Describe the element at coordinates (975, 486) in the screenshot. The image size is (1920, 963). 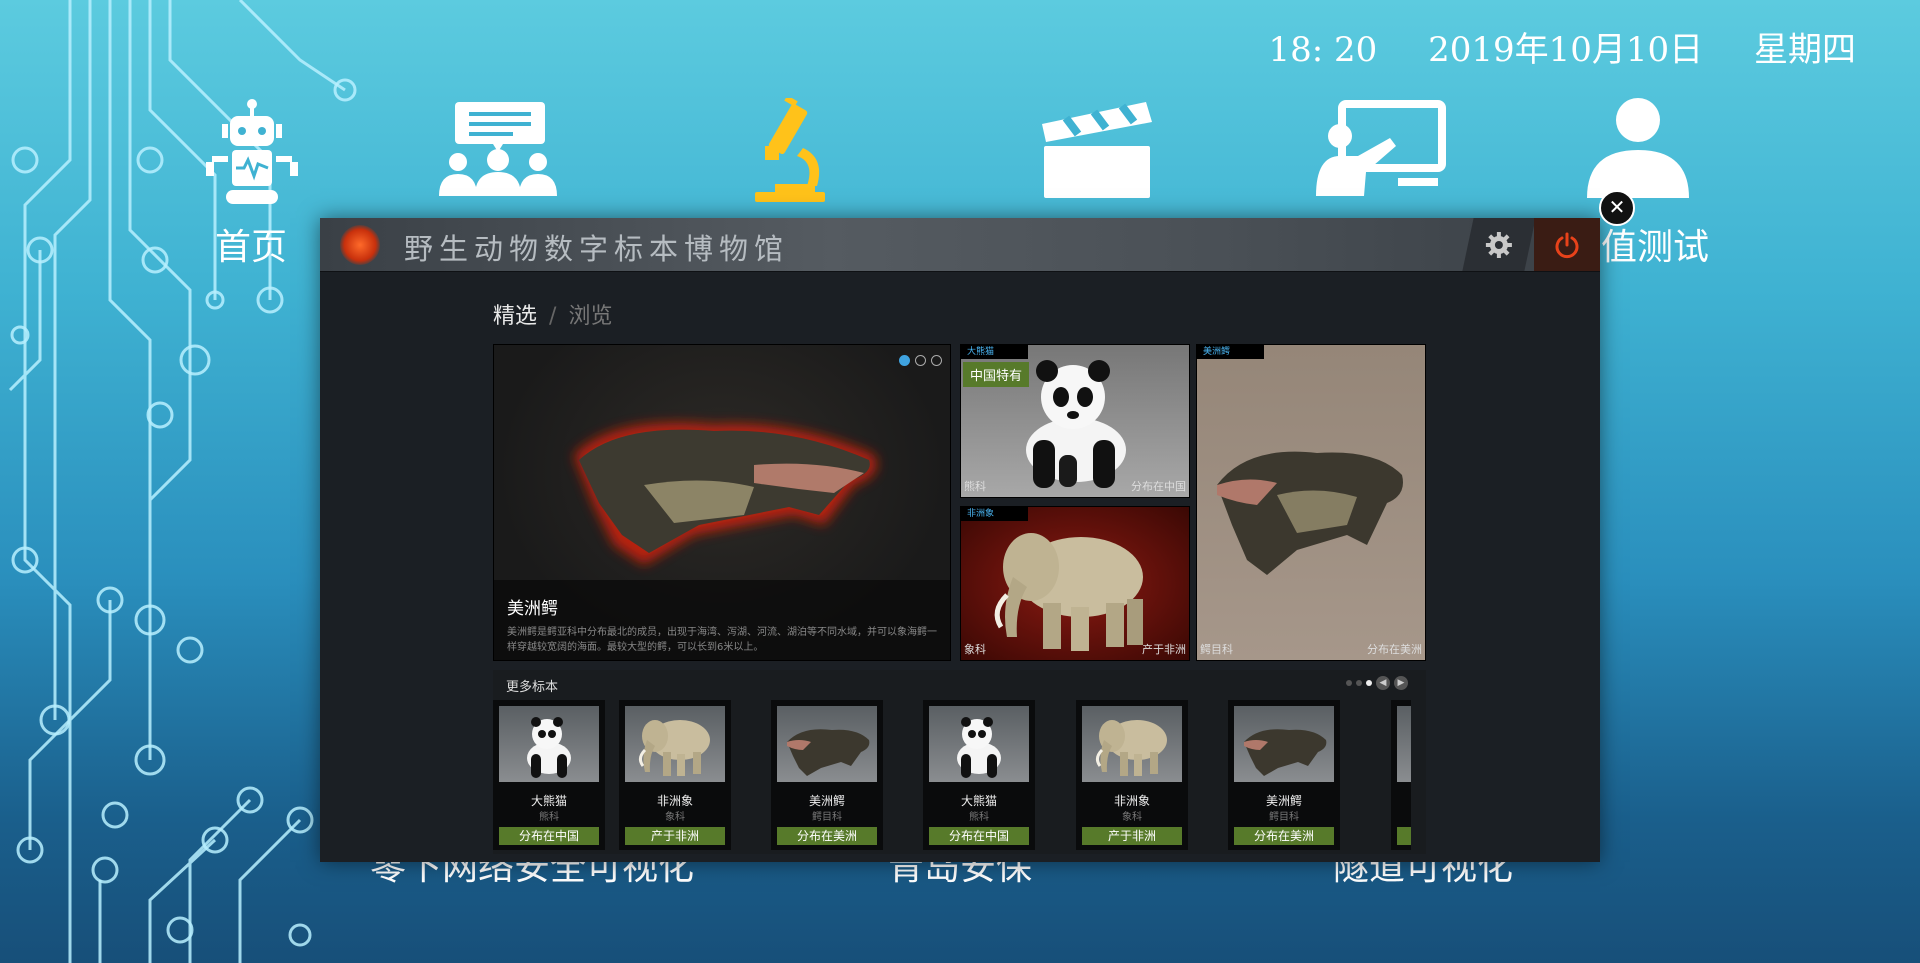
I see `card-family: 熊科` at that location.